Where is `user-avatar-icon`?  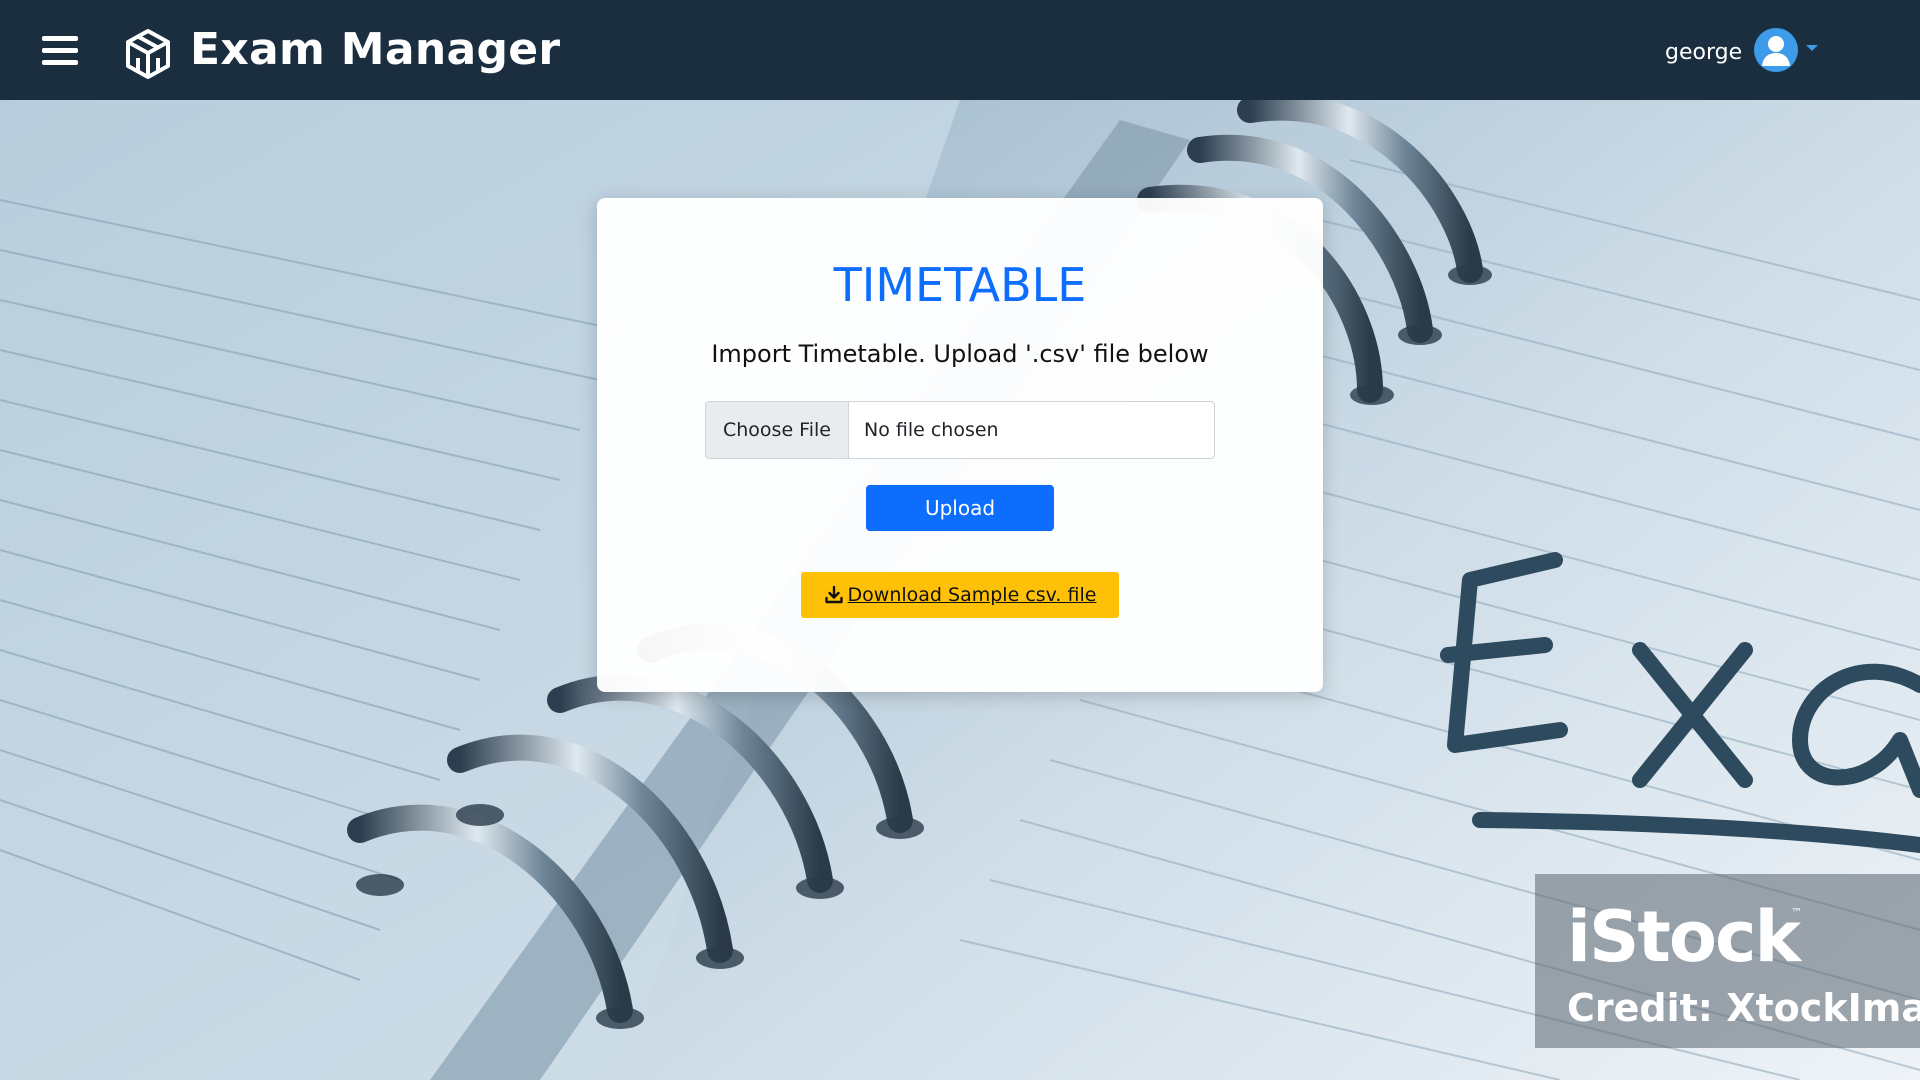 user-avatar-icon is located at coordinates (1776, 50).